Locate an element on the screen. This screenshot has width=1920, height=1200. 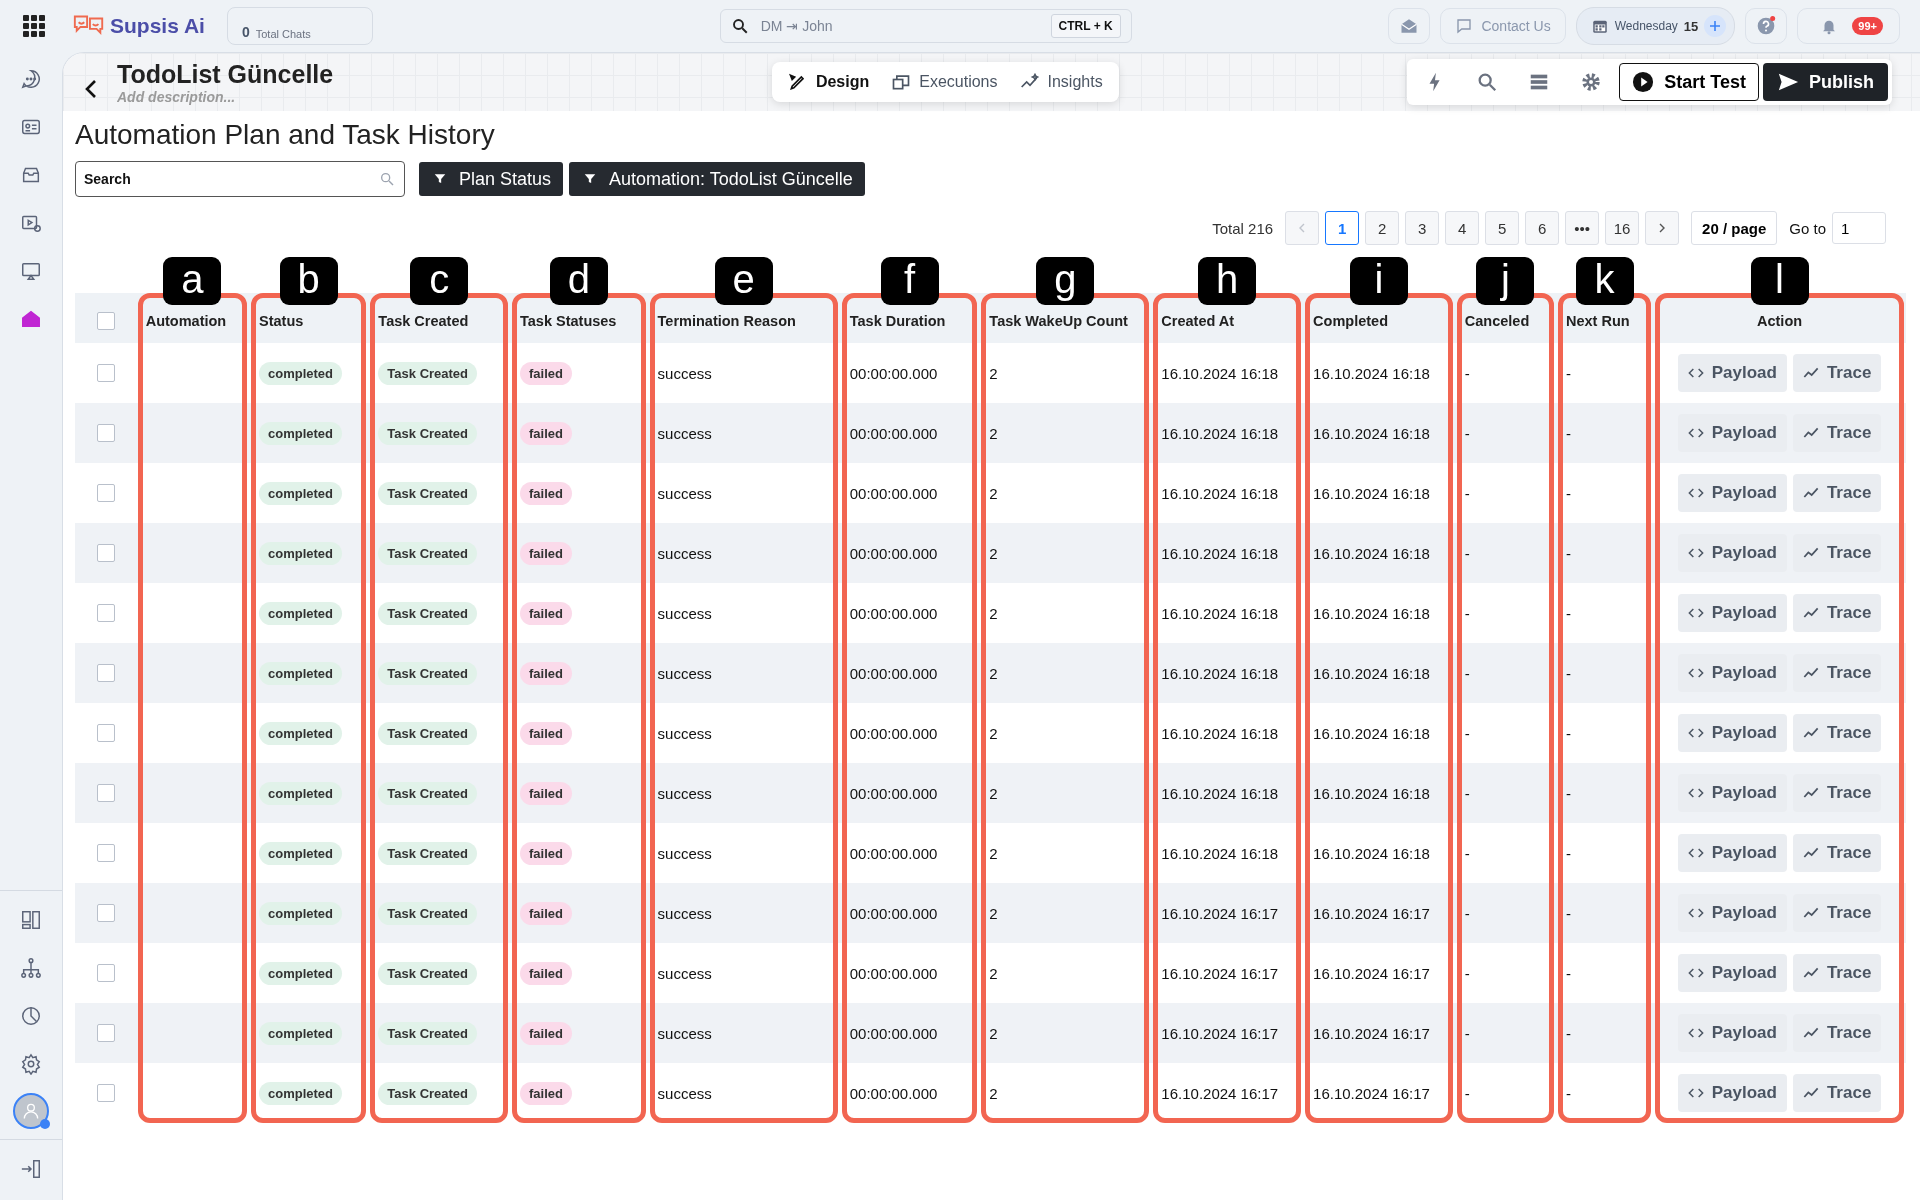
play-icon is located at coordinates (1643, 82).